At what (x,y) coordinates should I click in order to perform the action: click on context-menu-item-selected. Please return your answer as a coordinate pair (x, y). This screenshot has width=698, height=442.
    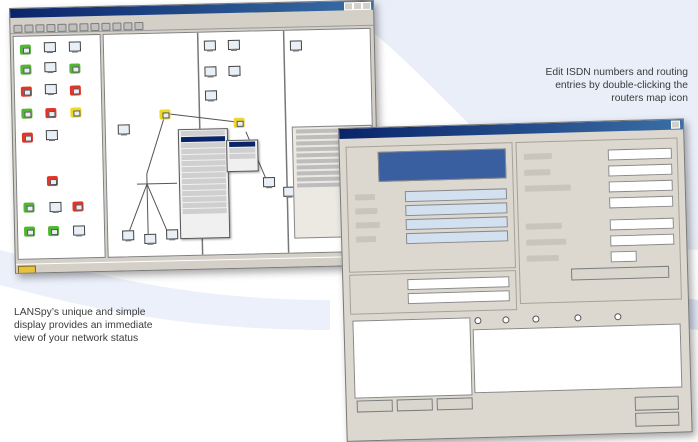
    Looking at the image, I should click on (203, 139).